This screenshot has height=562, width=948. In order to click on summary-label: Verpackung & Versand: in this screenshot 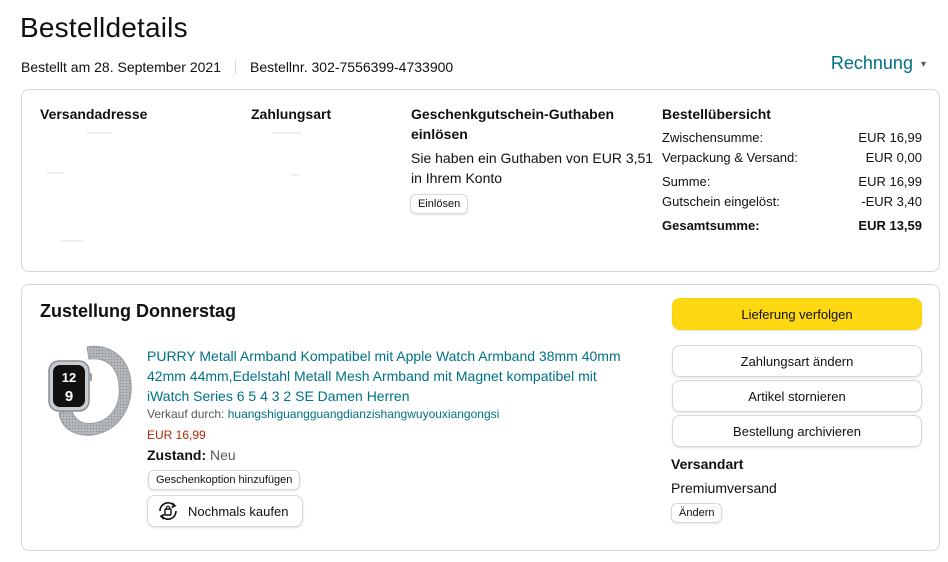, I will do `click(730, 157)`.